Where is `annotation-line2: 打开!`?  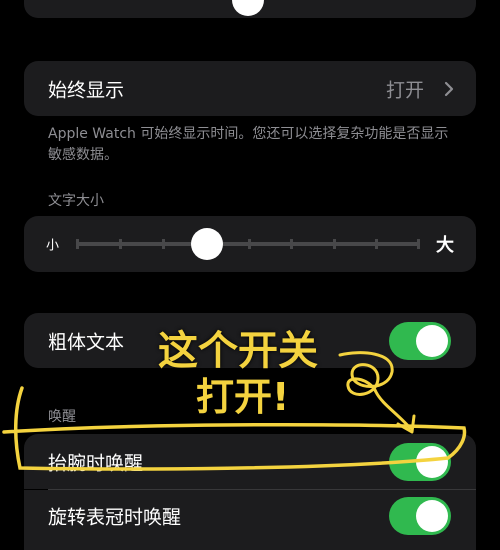
annotation-line2: 打开! is located at coordinates (243, 397).